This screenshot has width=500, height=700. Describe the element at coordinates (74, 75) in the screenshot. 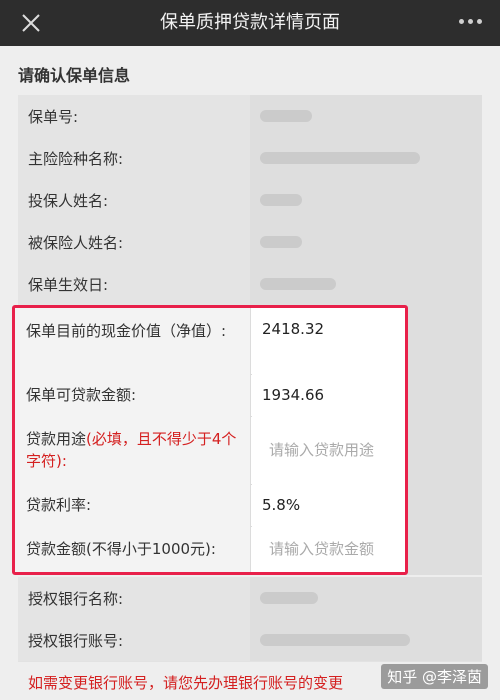

I see `section-title: 请确认保单信息` at that location.